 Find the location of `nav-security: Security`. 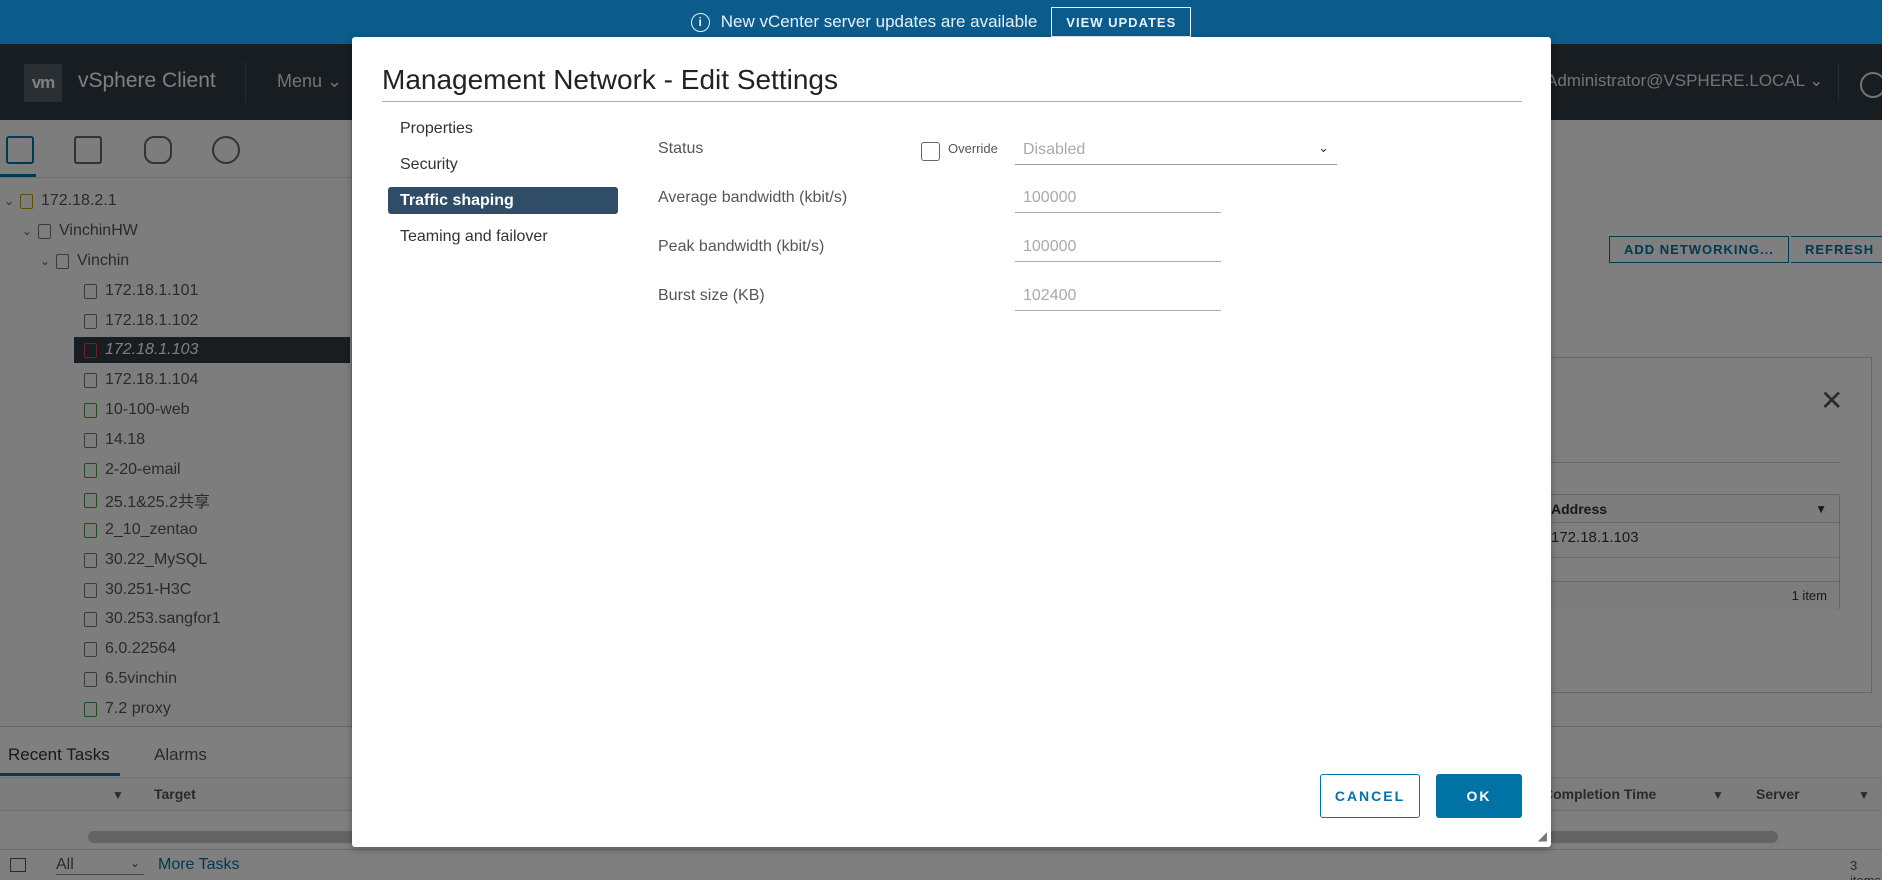

nav-security: Security is located at coordinates (503, 164).